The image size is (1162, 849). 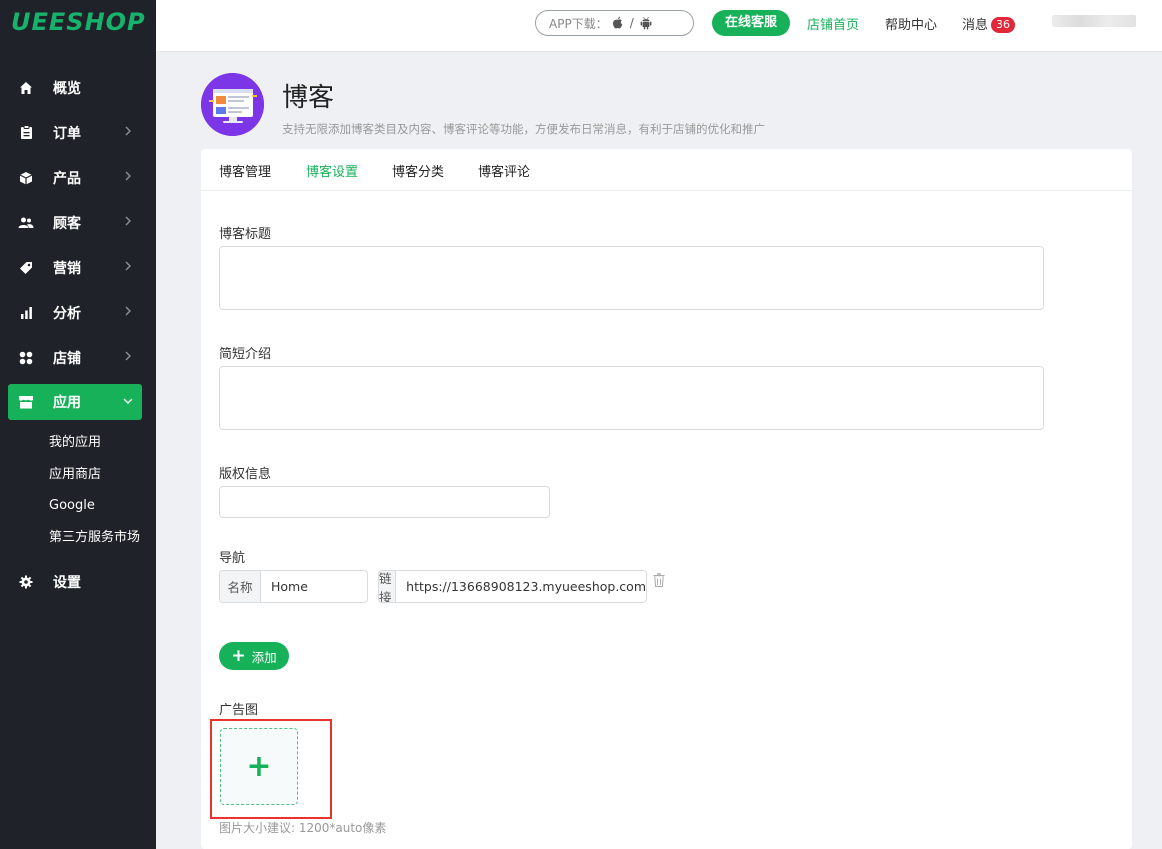 What do you see at coordinates (1003, 25) in the screenshot?
I see `message-count-badge: 36` at bounding box center [1003, 25].